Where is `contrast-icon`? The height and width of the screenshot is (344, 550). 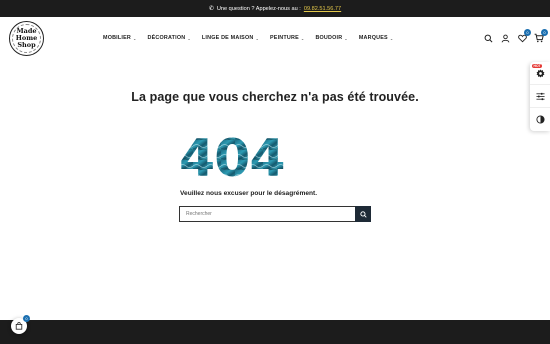 contrast-icon is located at coordinates (540, 119).